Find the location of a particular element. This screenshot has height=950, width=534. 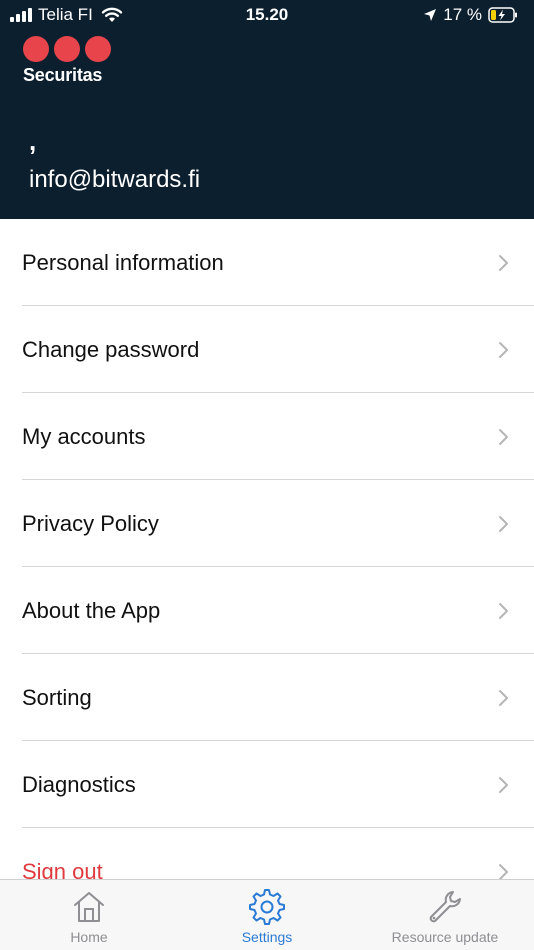

tab-resource-update: Resource update is located at coordinates (445, 915).